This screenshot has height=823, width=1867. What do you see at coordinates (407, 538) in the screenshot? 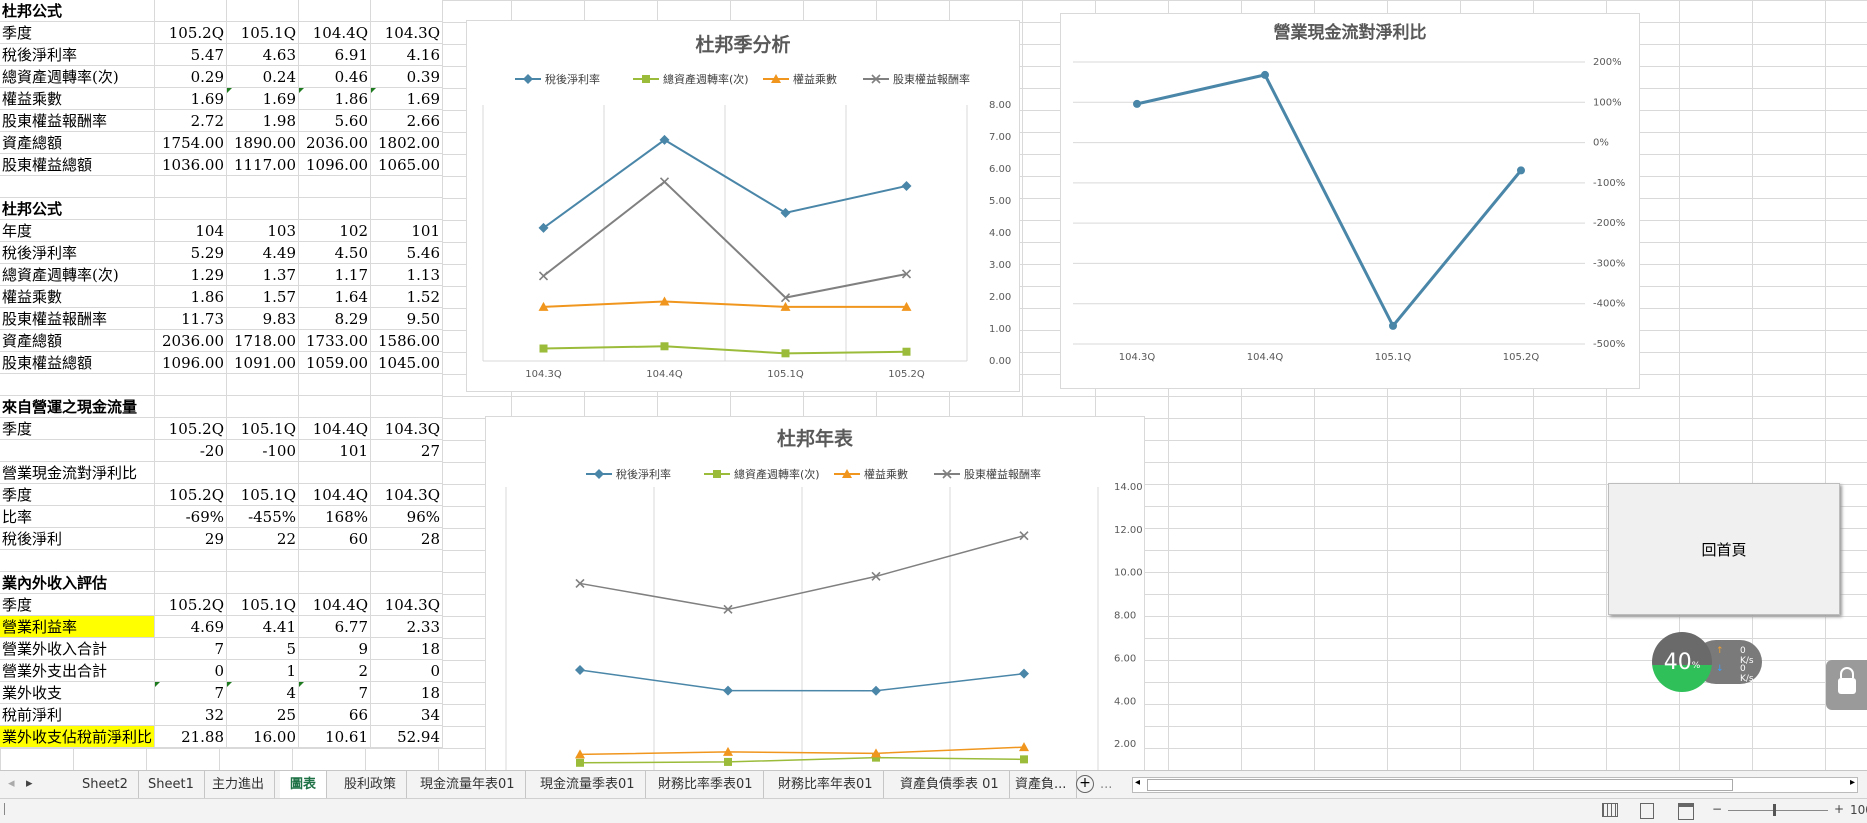
I see `value-cell: 28` at bounding box center [407, 538].